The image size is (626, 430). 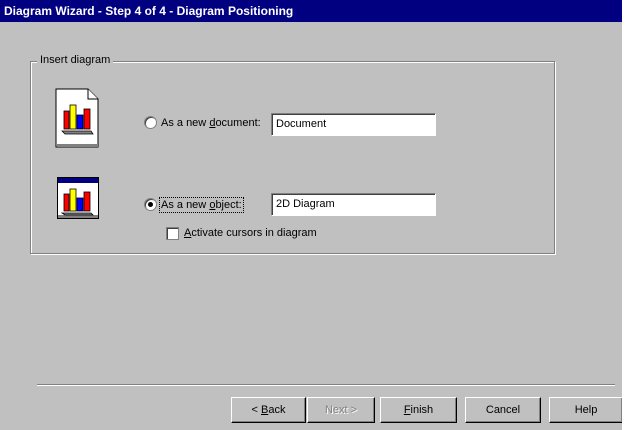 I want to click on window-edge, so click(x=624, y=215).